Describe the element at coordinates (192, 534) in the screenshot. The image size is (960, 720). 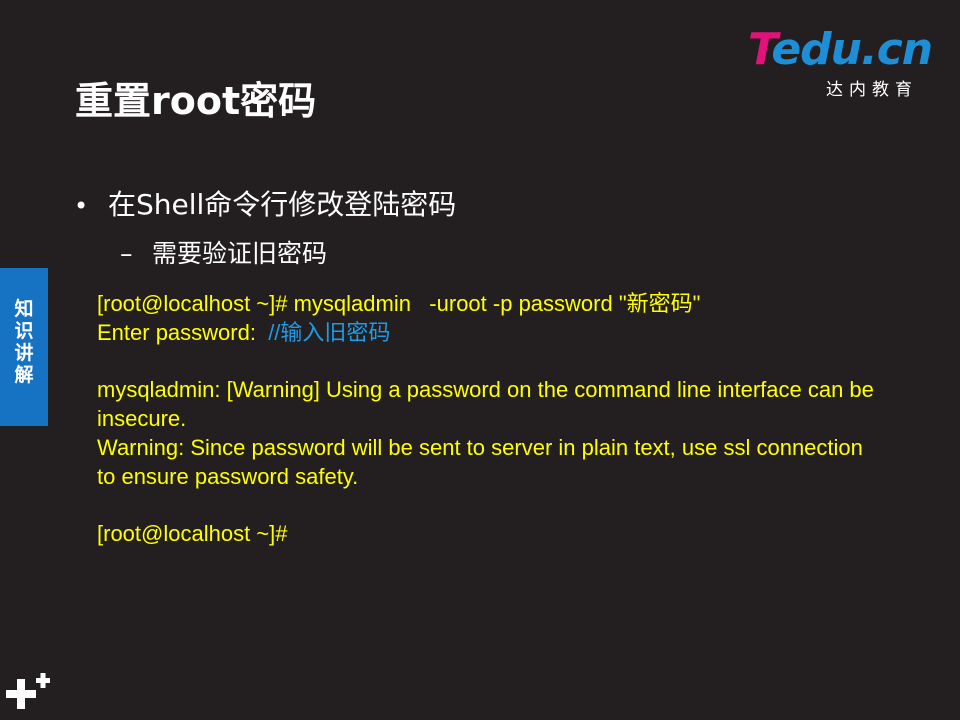
I see `terminal-prompt-line: [root@localhost ~]#` at that location.